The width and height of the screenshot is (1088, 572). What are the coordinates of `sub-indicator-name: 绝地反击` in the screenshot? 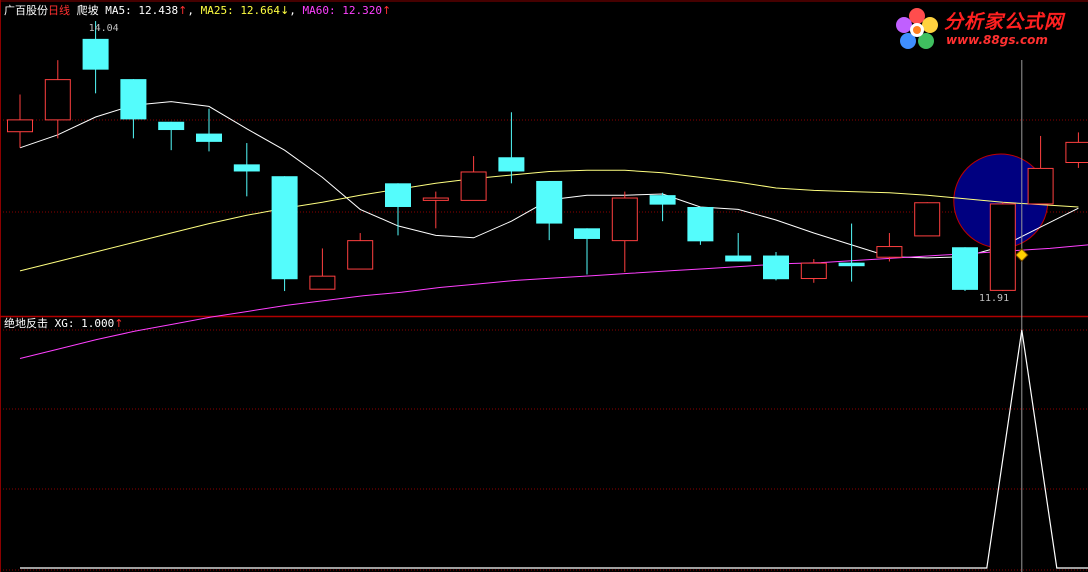 It's located at (26, 323).